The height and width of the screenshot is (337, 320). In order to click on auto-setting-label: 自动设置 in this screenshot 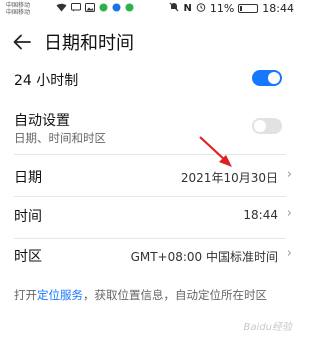, I will do `click(42, 121)`.